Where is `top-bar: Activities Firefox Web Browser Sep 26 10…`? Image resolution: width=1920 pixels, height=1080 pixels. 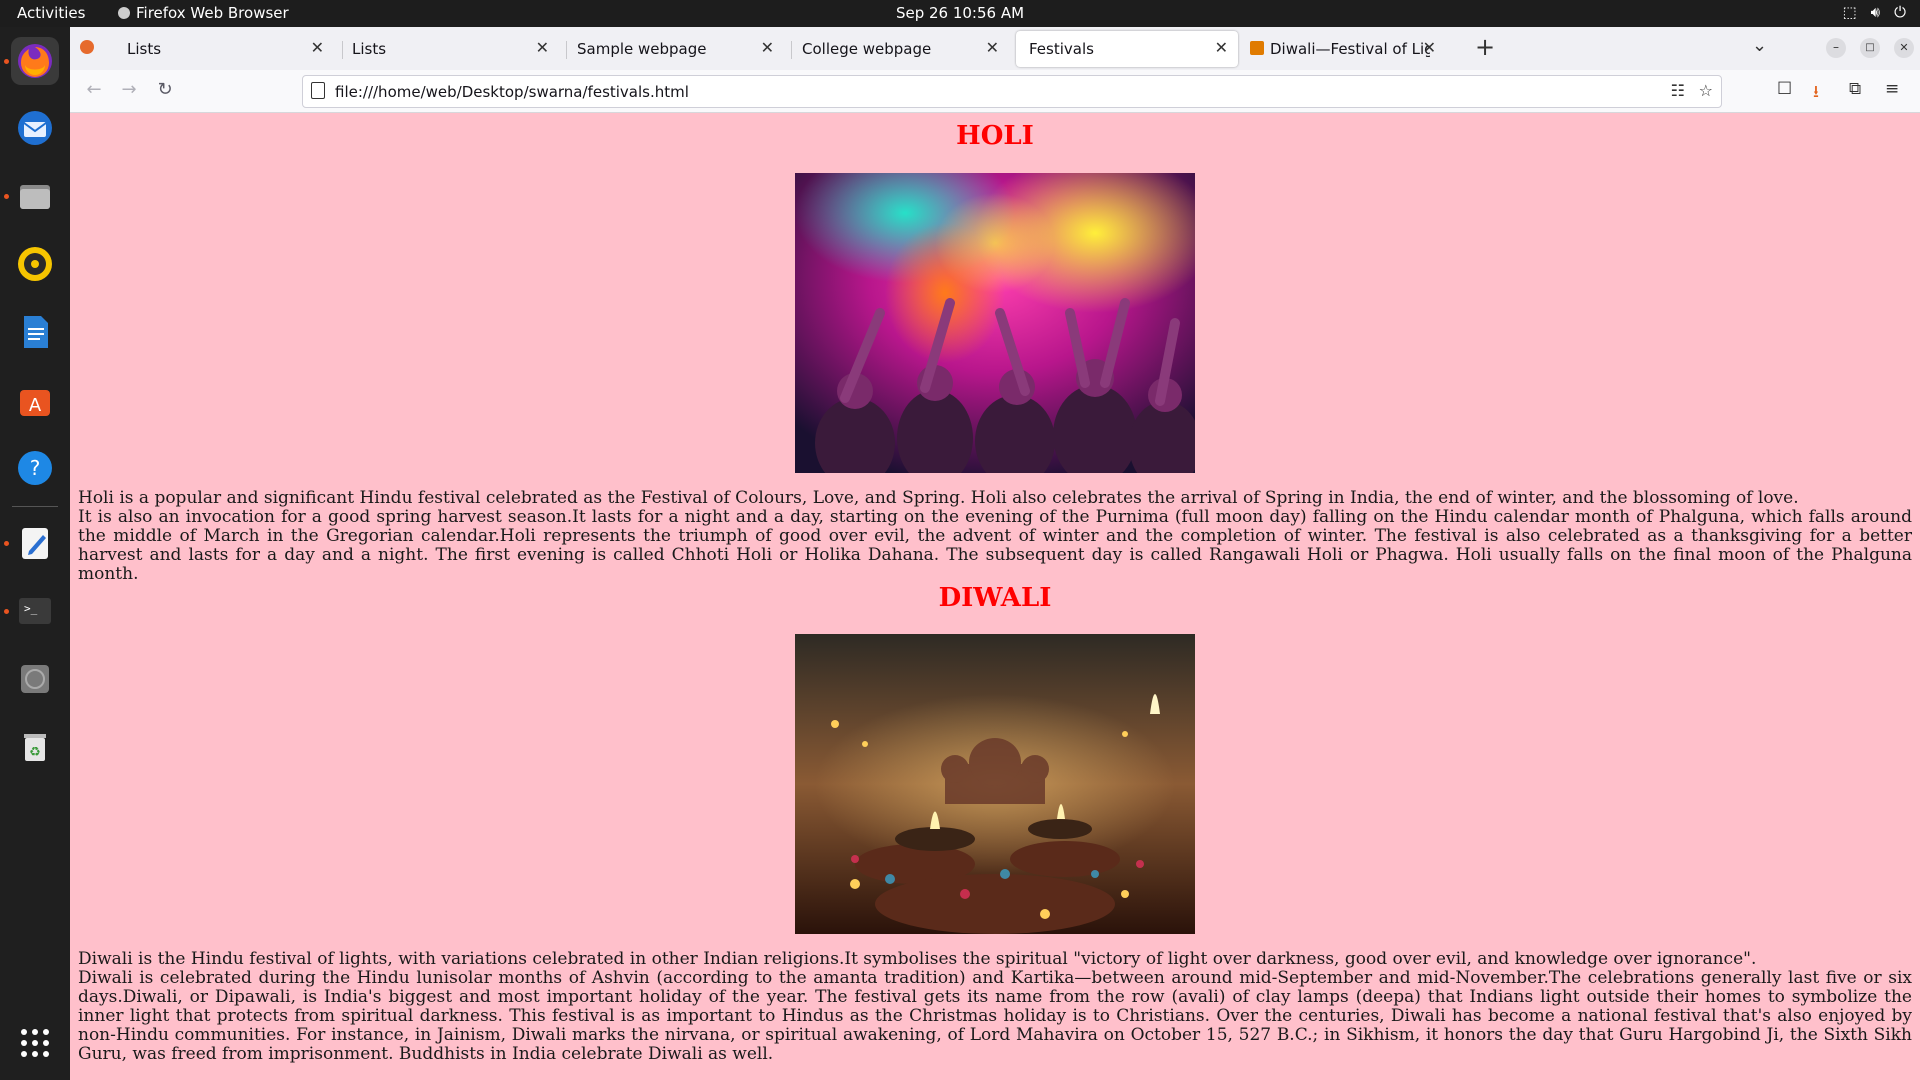
top-bar: Activities Firefox Web Browser Sep 26 10… is located at coordinates (960, 13).